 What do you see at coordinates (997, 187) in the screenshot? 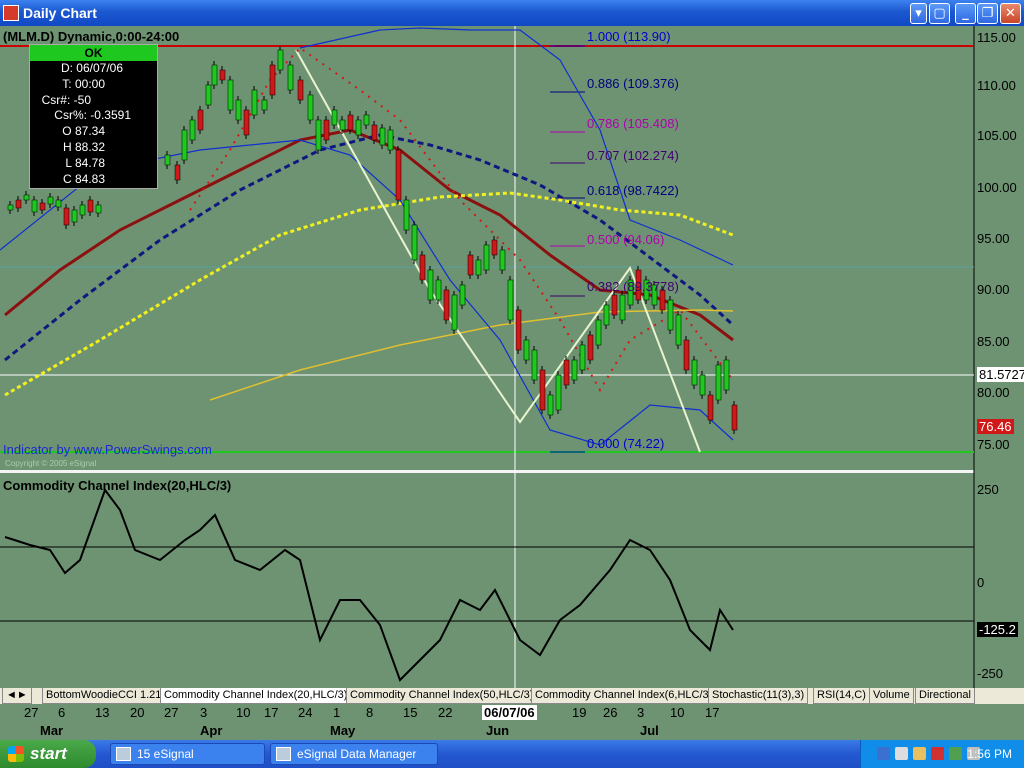
I see `price-tick-3: 100.00` at bounding box center [997, 187].